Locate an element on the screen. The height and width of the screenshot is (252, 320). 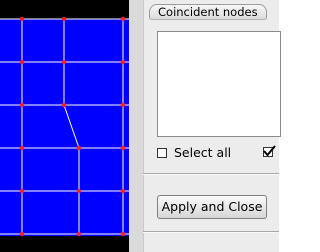
panel-splitter is located at coordinates (136, 126).